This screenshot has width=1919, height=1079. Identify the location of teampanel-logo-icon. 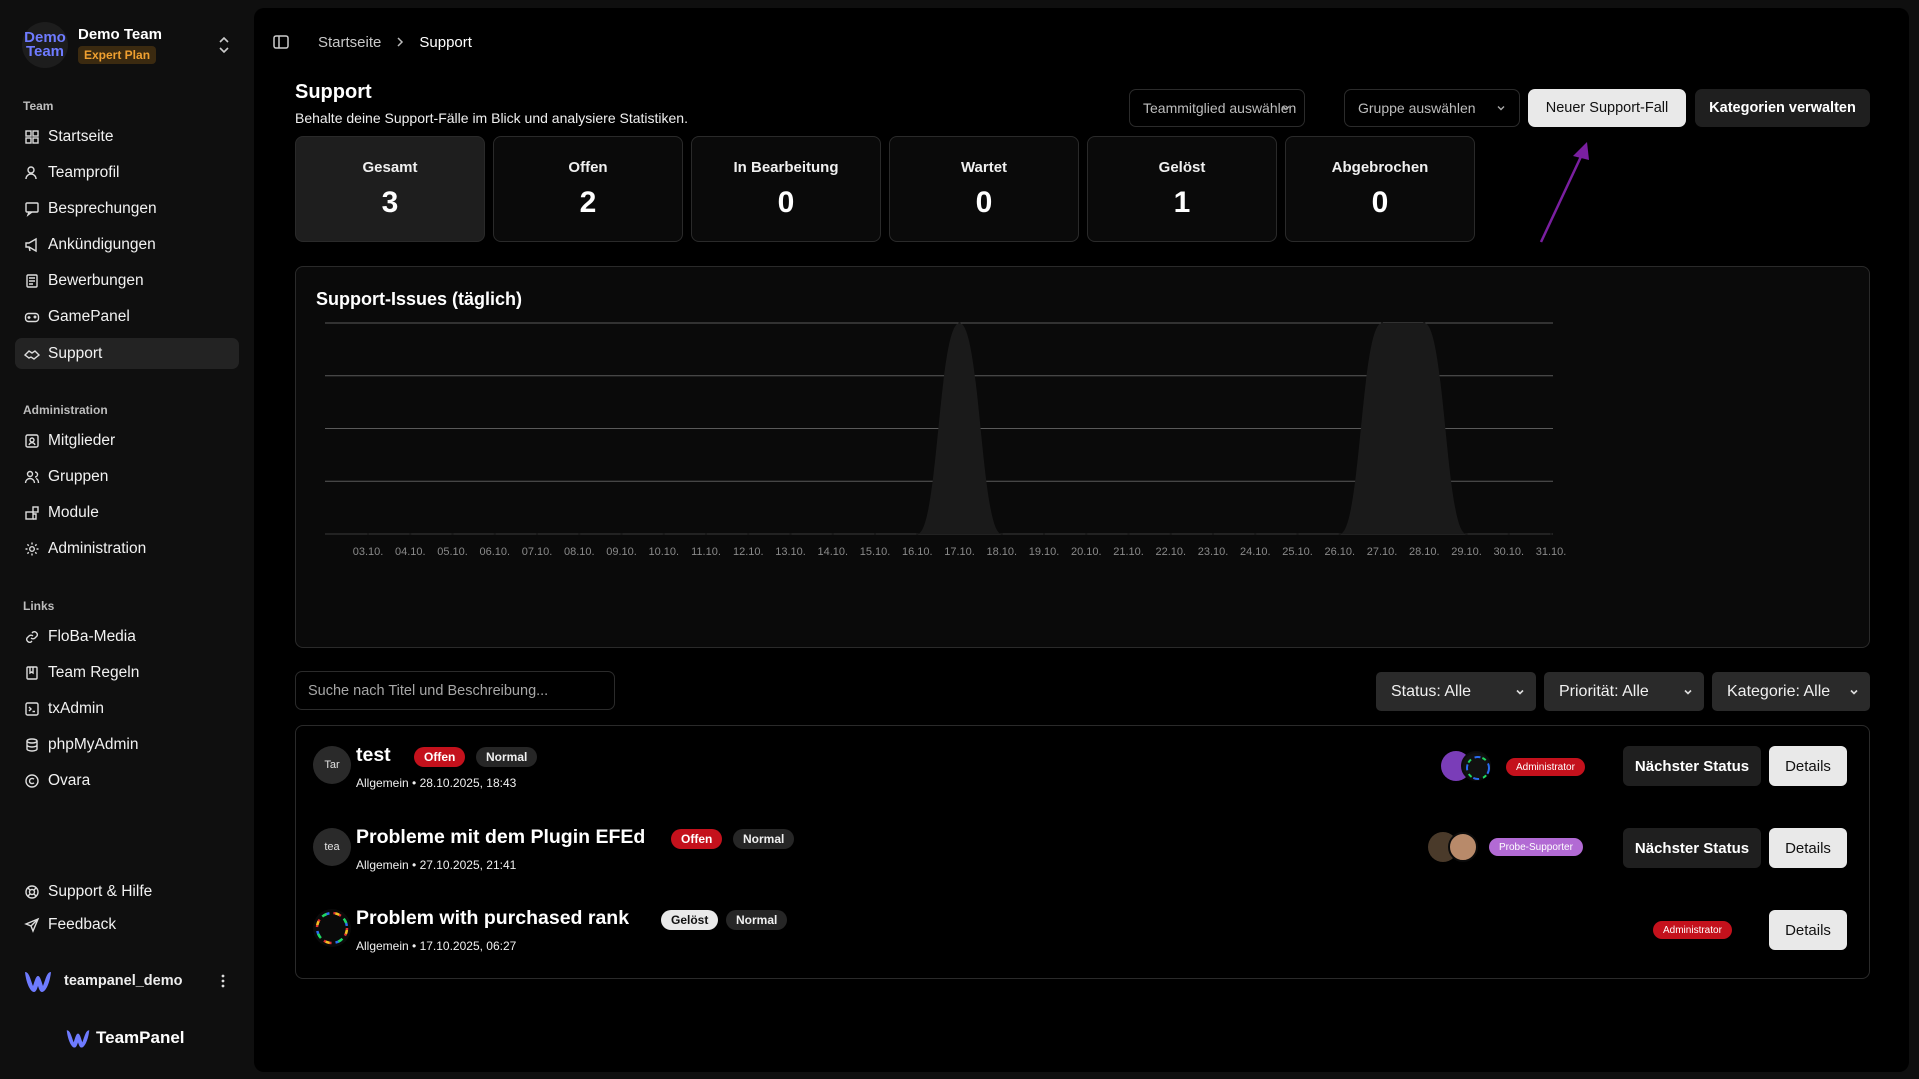
(78, 1039).